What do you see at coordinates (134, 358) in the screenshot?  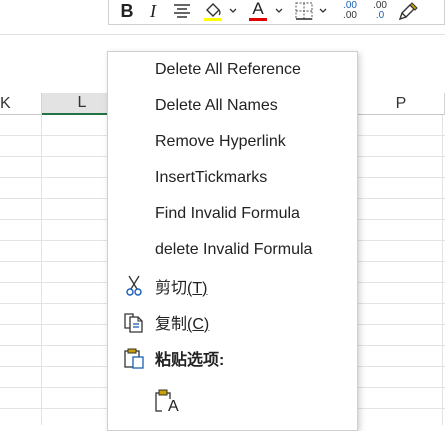 I see `clipboard-icon` at bounding box center [134, 358].